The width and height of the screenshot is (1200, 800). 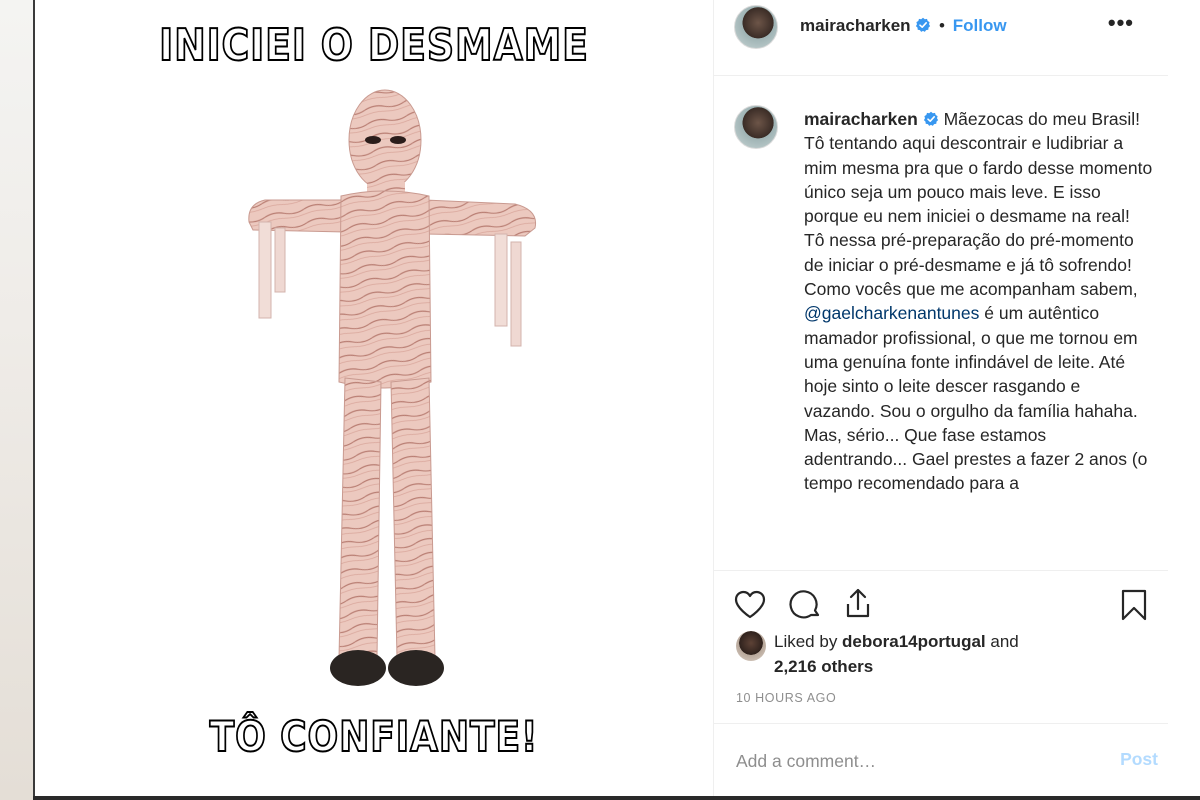 What do you see at coordinates (980, 25) in the screenshot?
I see `follow-button: Follow` at bounding box center [980, 25].